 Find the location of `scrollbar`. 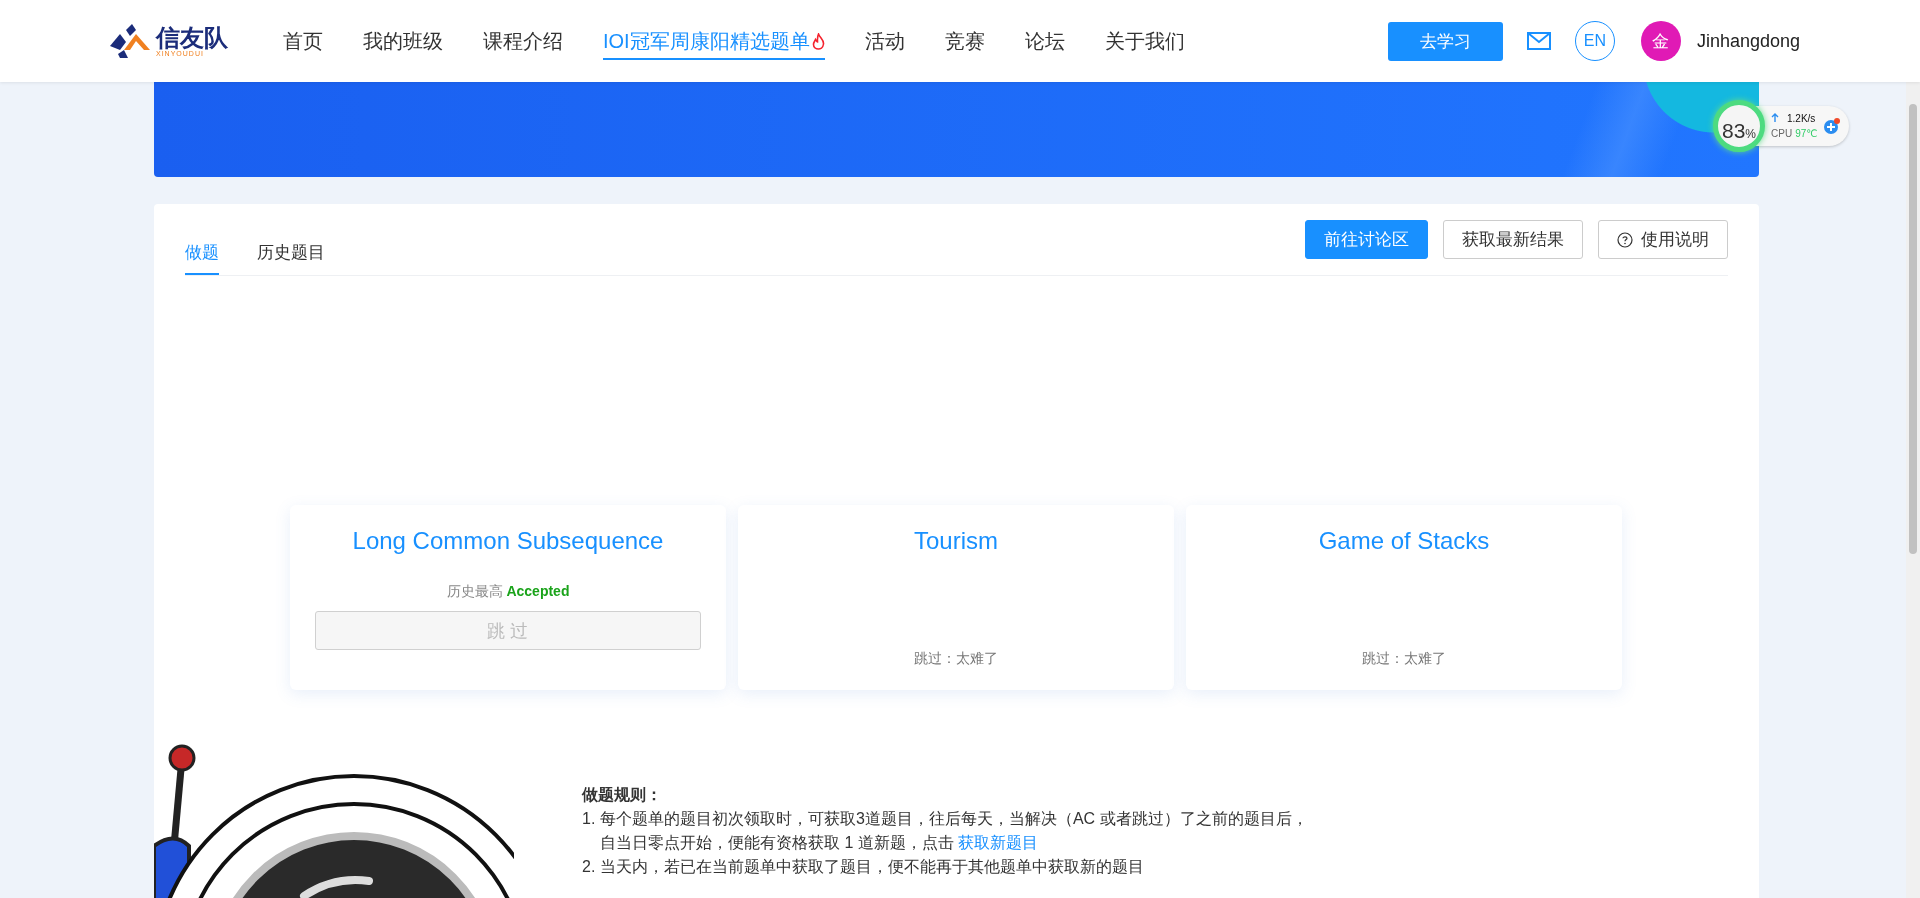

scrollbar is located at coordinates (1913, 490).